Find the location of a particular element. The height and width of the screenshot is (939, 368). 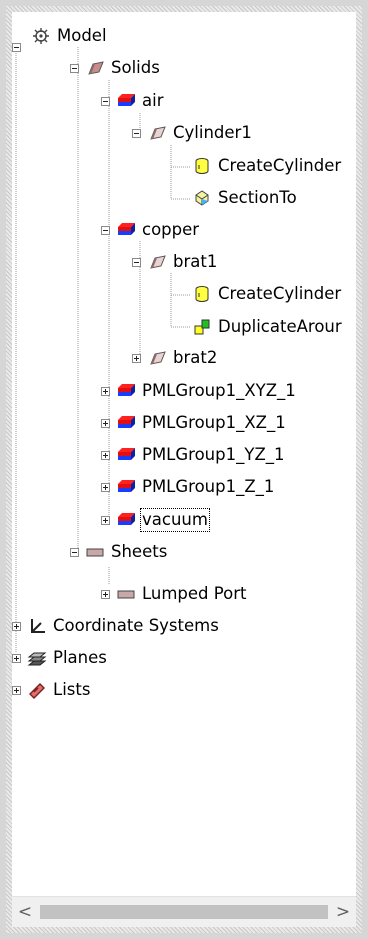

chevron-left-icon: < is located at coordinates (25, 912).